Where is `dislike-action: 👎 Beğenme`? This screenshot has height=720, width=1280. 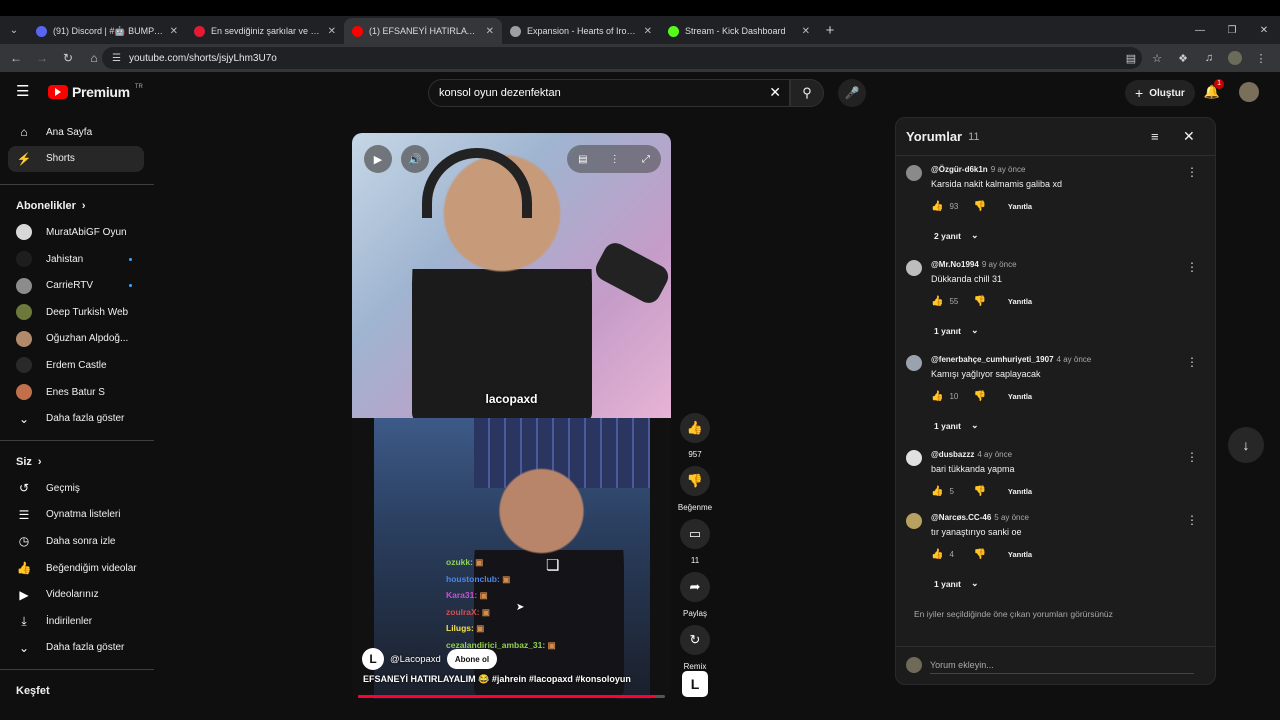 dislike-action: 👎 Beğenme is located at coordinates (695, 489).